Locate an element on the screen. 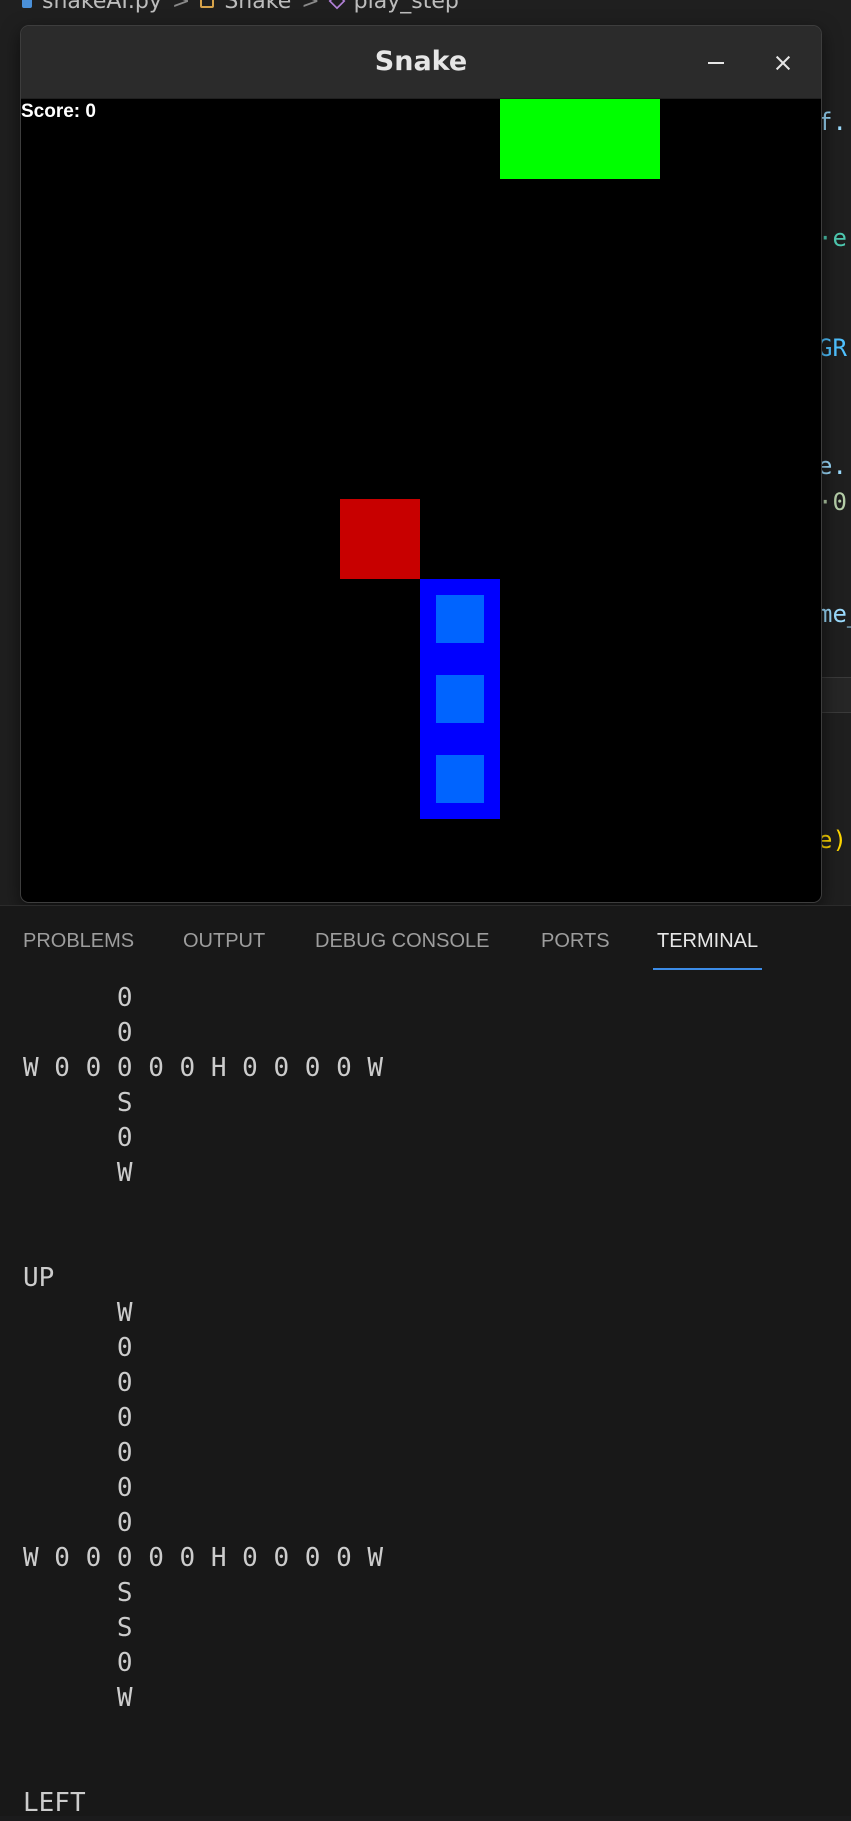  breadcrumb-method: play_step is located at coordinates (406, 7).